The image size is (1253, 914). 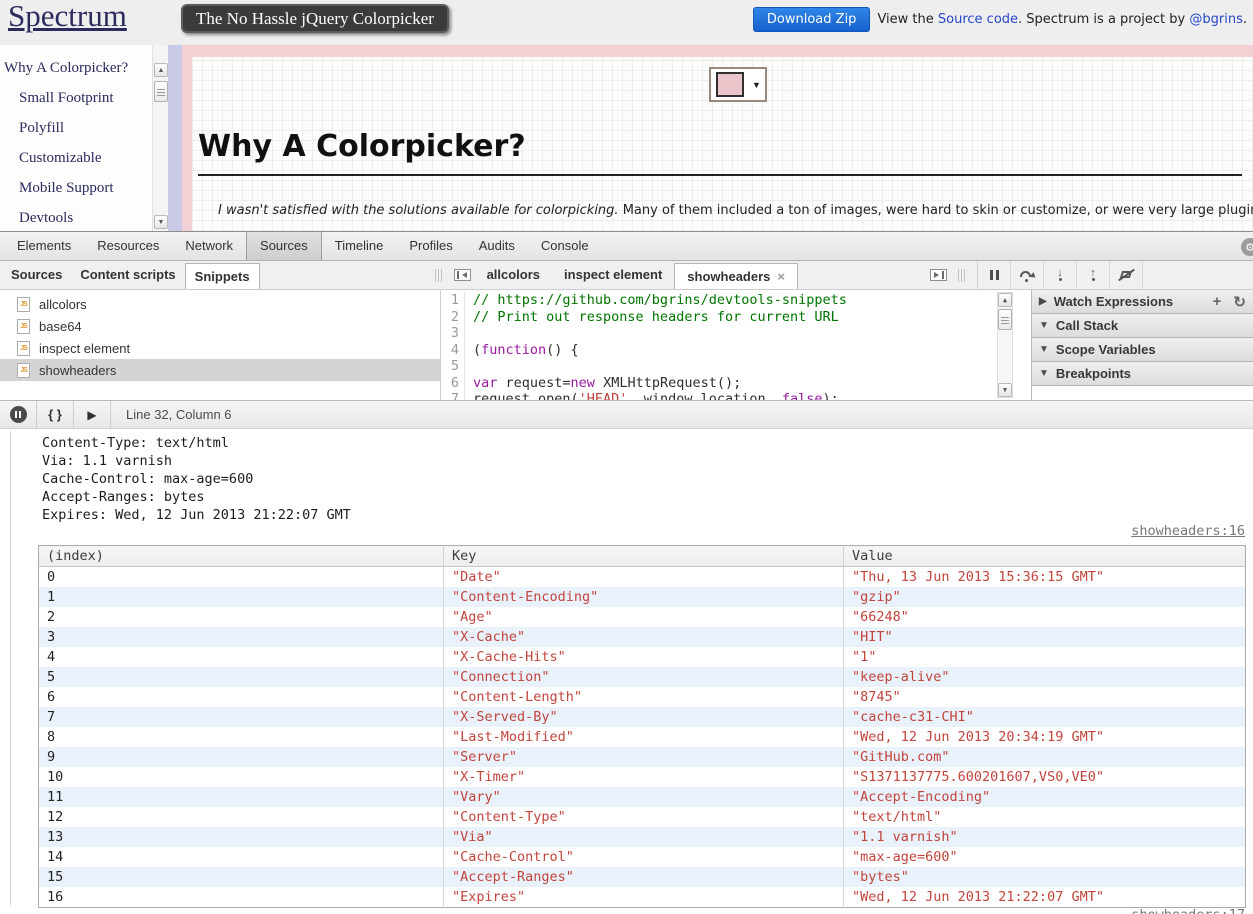 I want to click on download-zip-button: Download Zip, so click(x=811, y=19).